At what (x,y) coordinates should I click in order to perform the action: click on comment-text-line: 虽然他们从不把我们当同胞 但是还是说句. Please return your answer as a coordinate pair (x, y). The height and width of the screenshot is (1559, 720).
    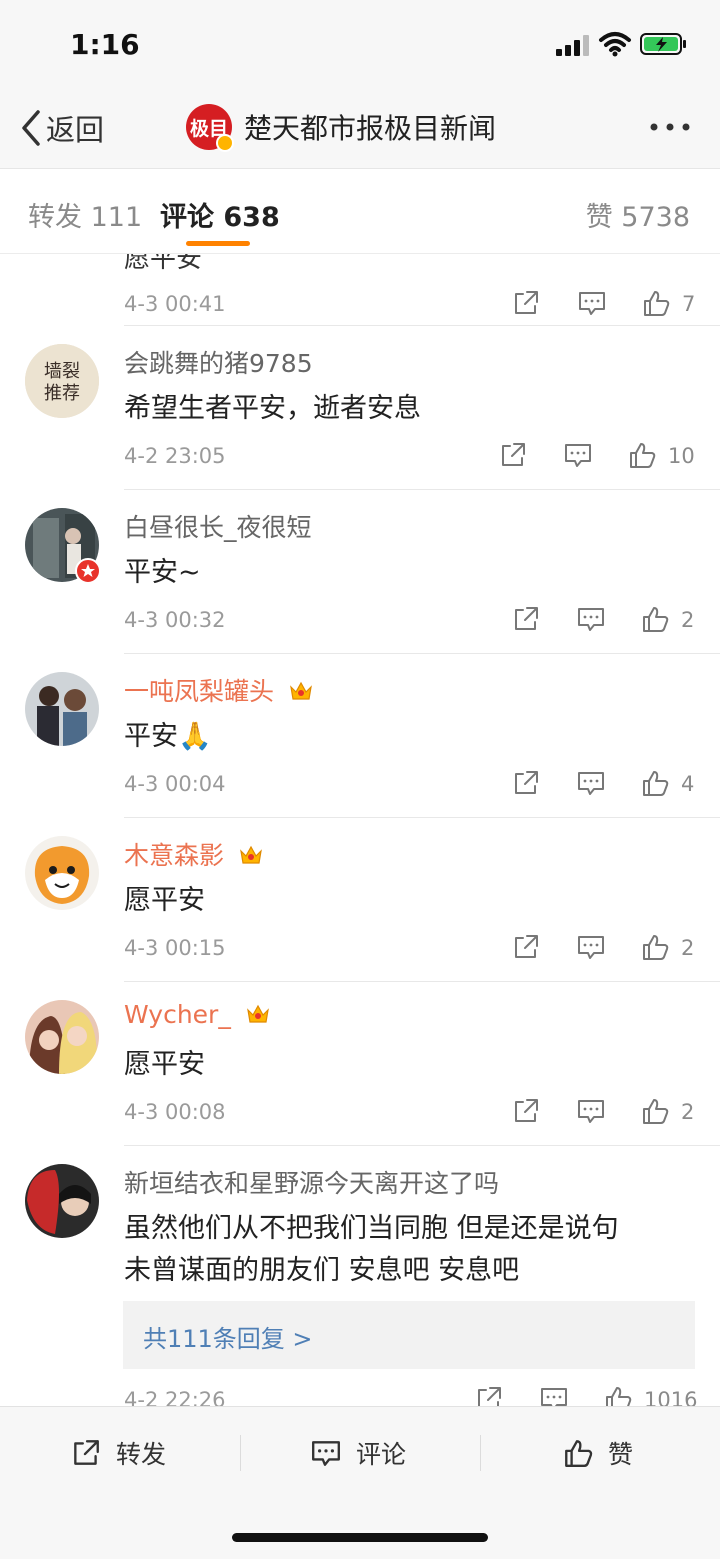
    Looking at the image, I should click on (371, 1228).